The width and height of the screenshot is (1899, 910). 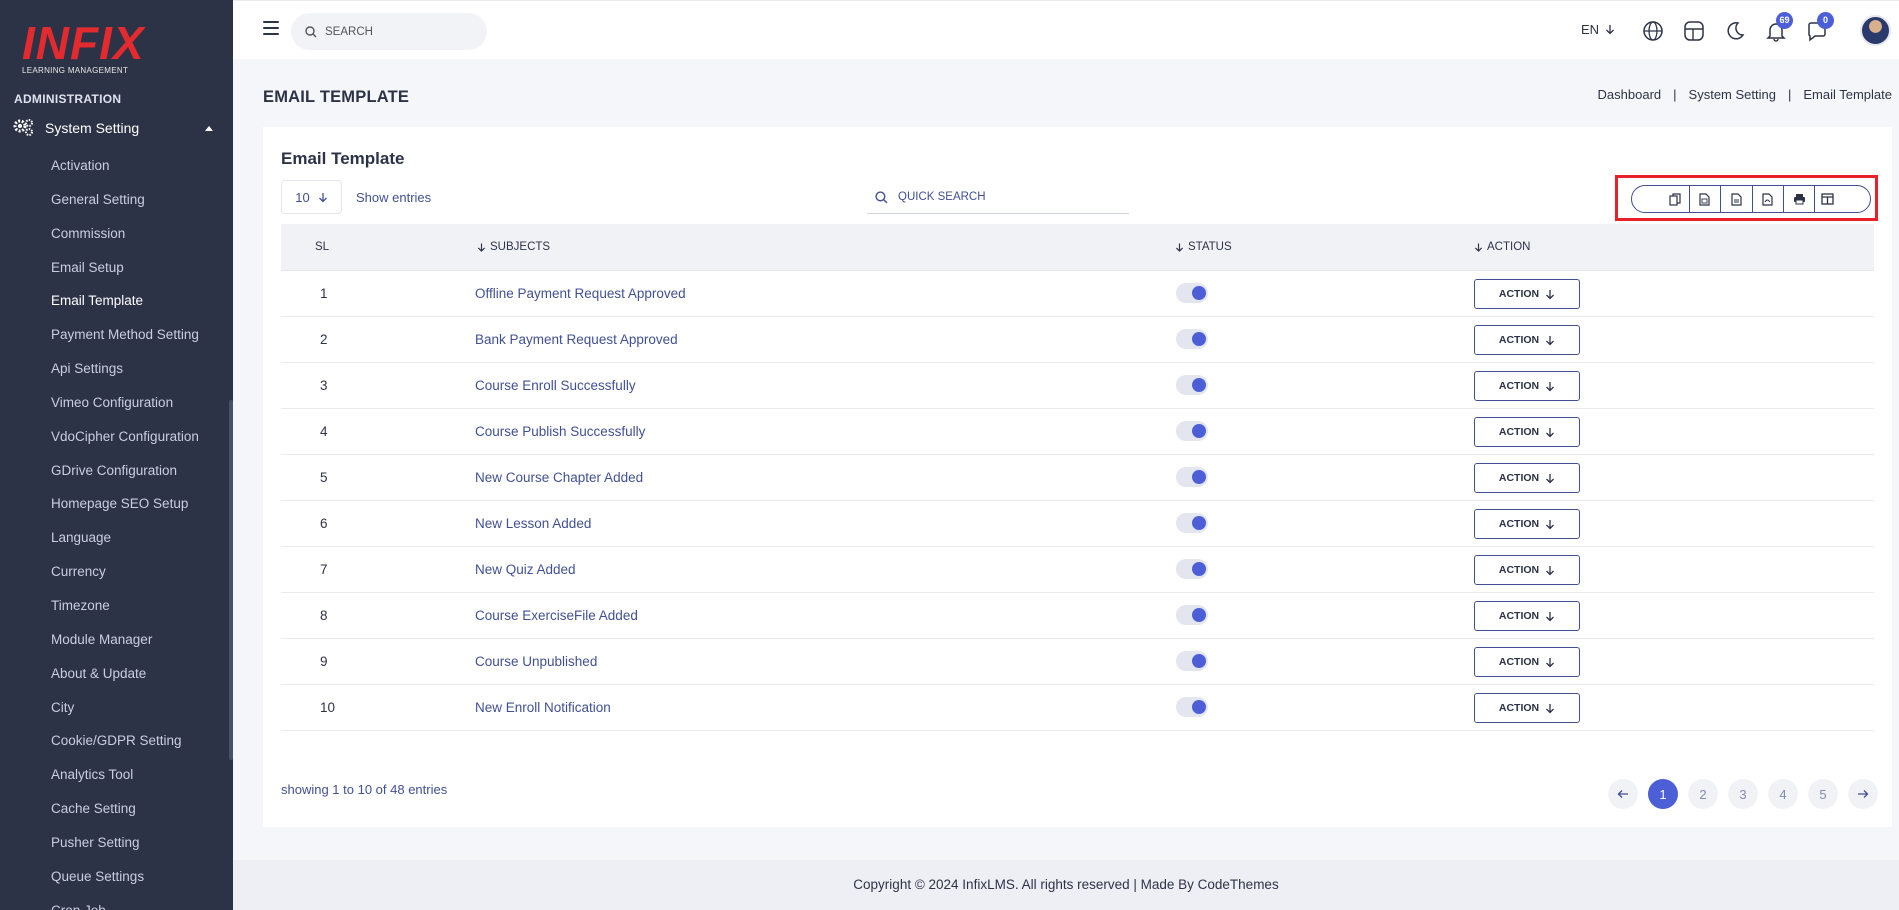 What do you see at coordinates (1875, 30) in the screenshot?
I see `avatar` at bounding box center [1875, 30].